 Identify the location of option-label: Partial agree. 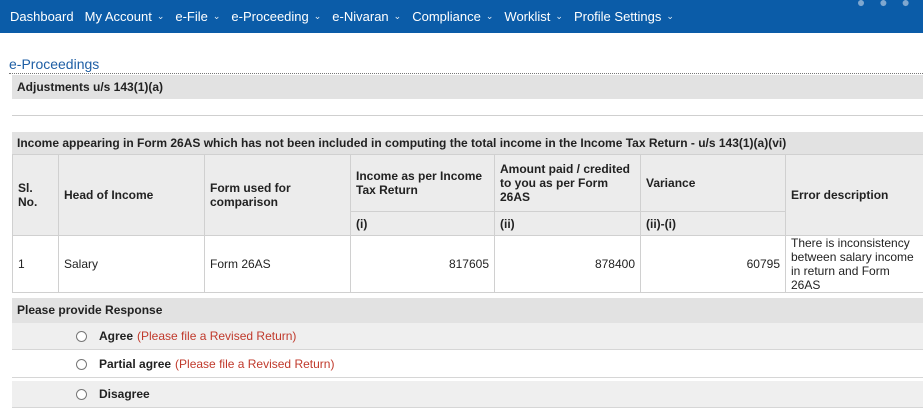
(135, 364).